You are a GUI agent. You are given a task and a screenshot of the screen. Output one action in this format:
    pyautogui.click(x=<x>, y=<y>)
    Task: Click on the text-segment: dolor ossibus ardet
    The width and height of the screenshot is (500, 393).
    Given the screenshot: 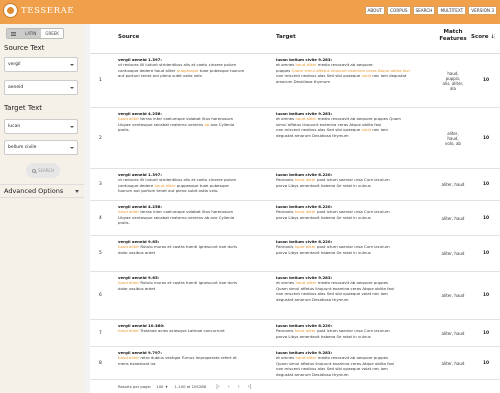 What is the action you would take?
    pyautogui.click(x=137, y=288)
    